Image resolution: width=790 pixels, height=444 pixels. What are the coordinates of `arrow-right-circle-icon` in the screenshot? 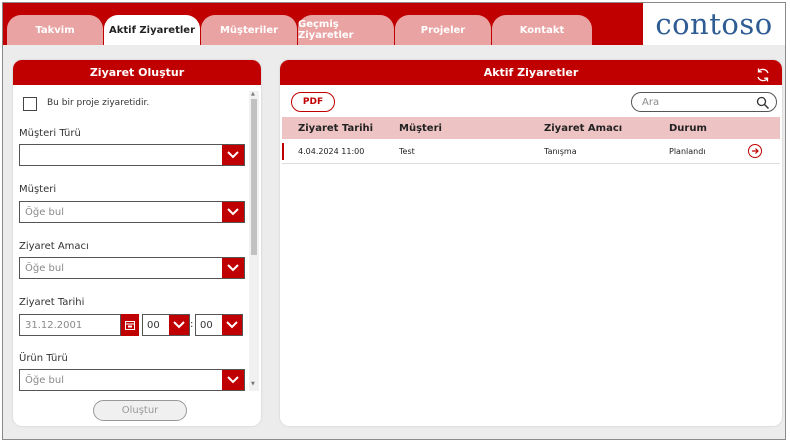 It's located at (755, 151).